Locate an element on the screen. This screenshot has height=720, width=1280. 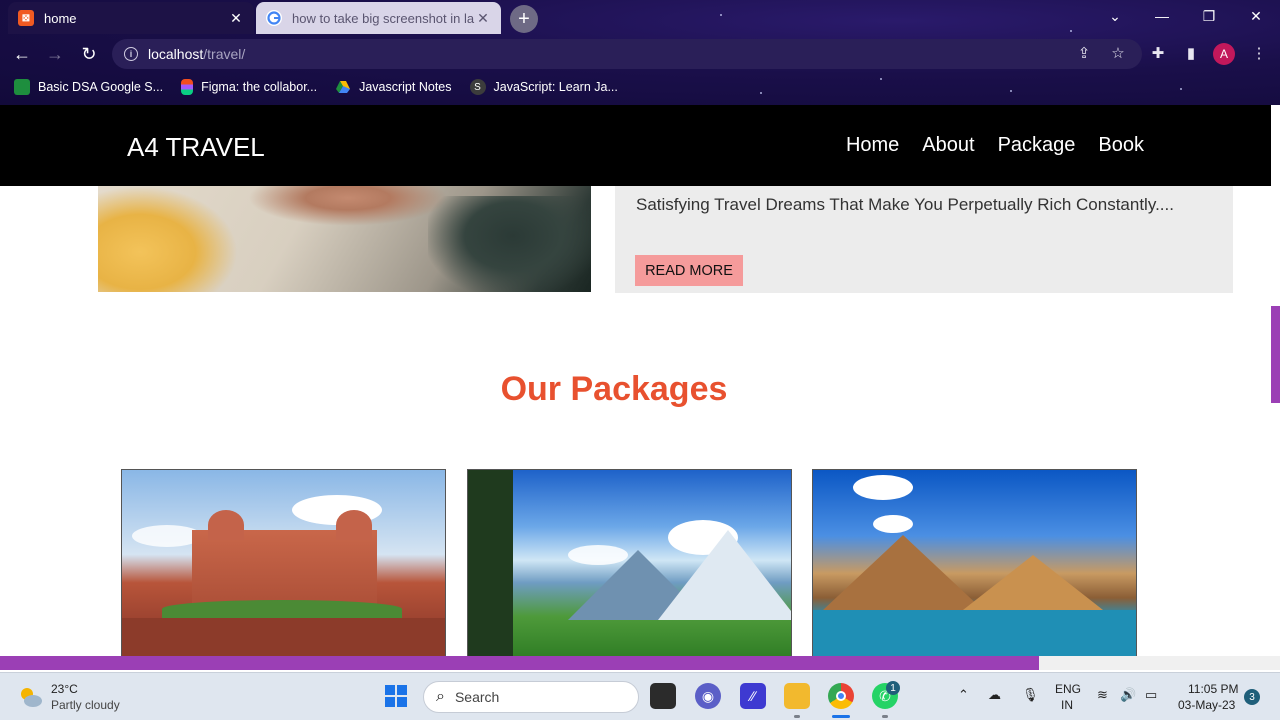
weather-temperature: 23°C is located at coordinates (64, 689).